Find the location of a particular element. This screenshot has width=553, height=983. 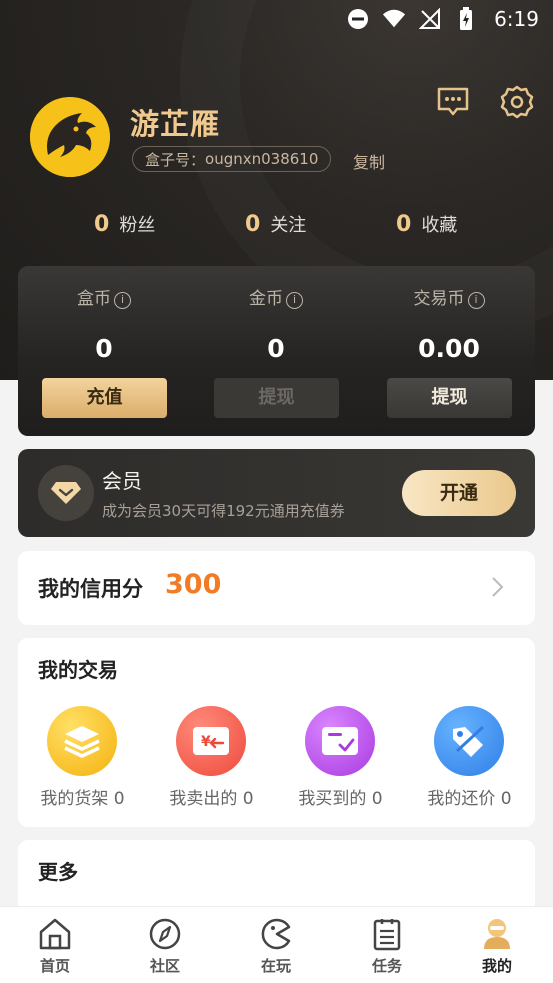

settings-icon is located at coordinates (517, 102).